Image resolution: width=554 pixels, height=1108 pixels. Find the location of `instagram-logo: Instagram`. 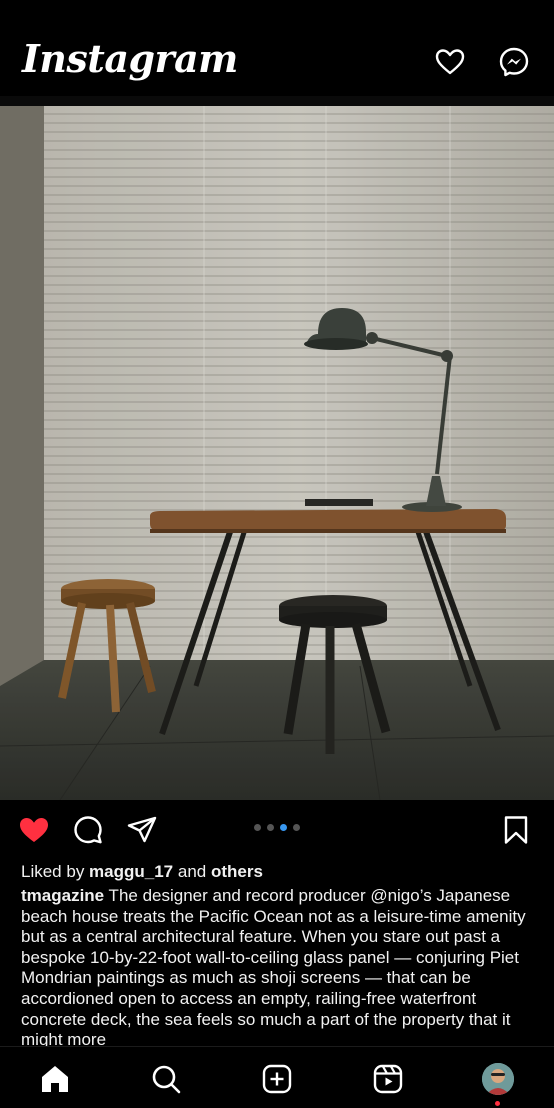

instagram-logo: Instagram is located at coordinates (130, 58).